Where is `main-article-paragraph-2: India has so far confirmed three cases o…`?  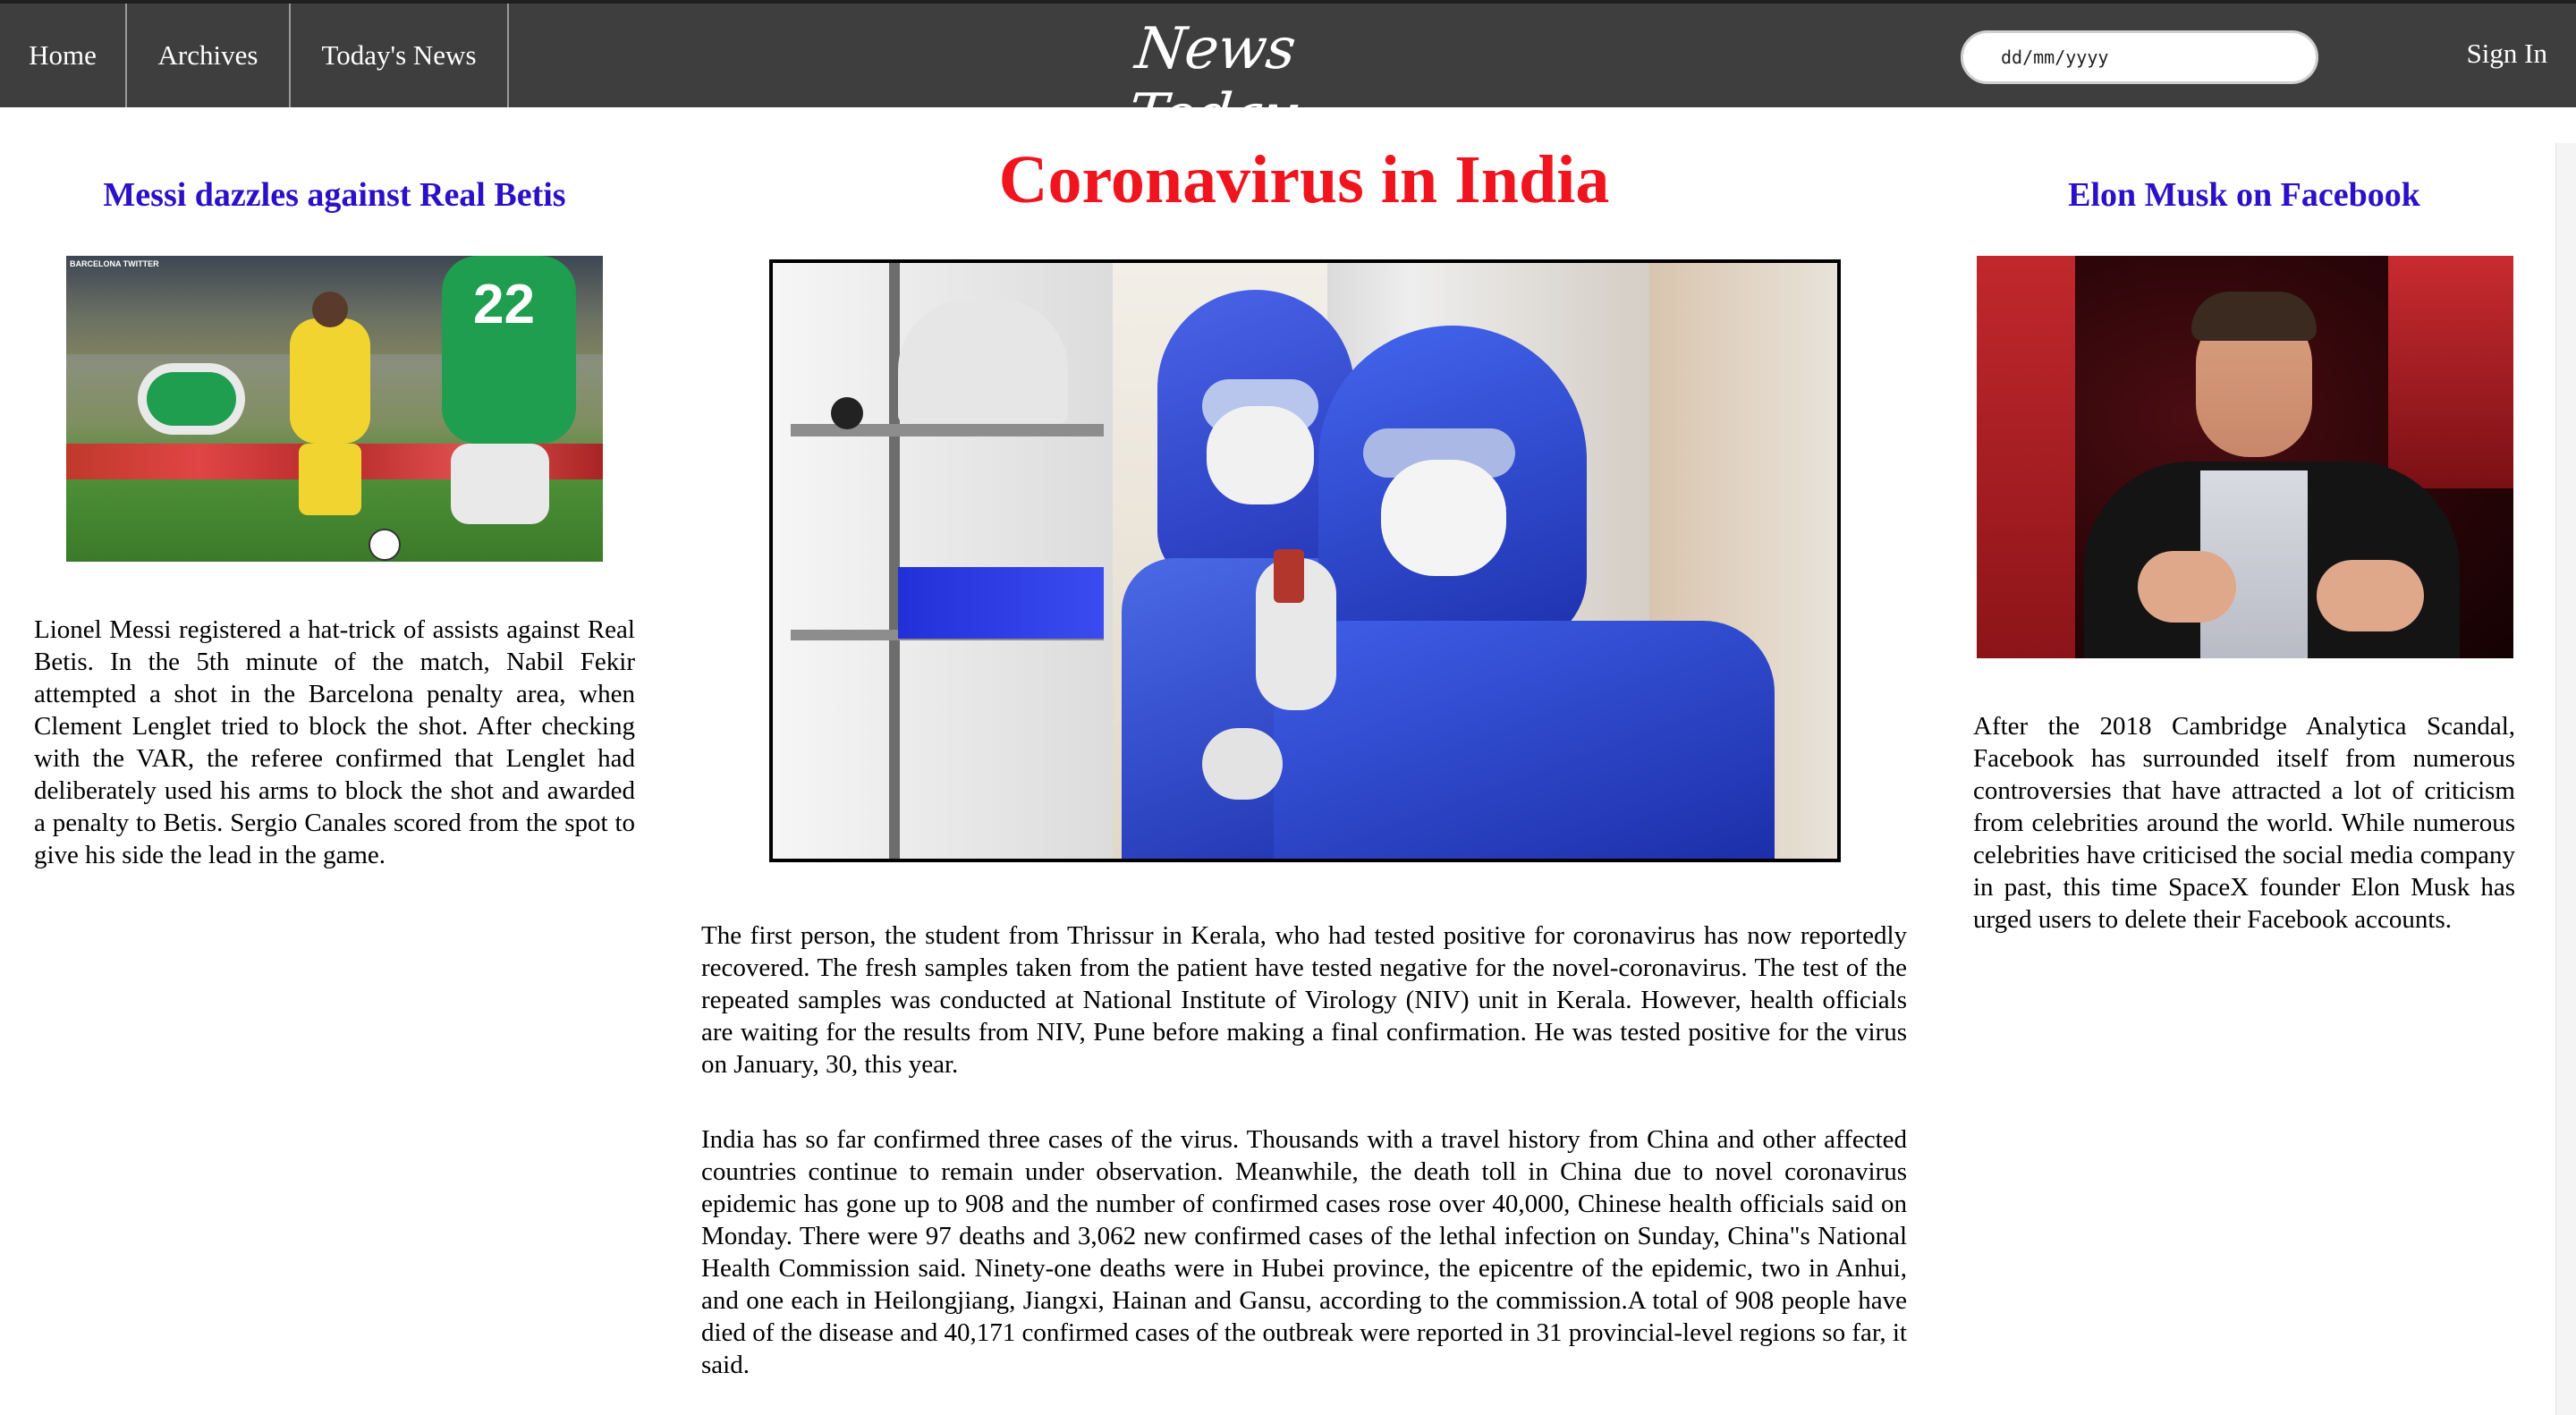
main-article-paragraph-2: India has so far confirmed three cases o… is located at coordinates (1304, 1252).